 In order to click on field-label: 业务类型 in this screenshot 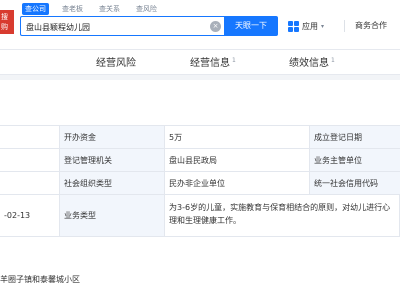, I will do `click(112, 215)`.